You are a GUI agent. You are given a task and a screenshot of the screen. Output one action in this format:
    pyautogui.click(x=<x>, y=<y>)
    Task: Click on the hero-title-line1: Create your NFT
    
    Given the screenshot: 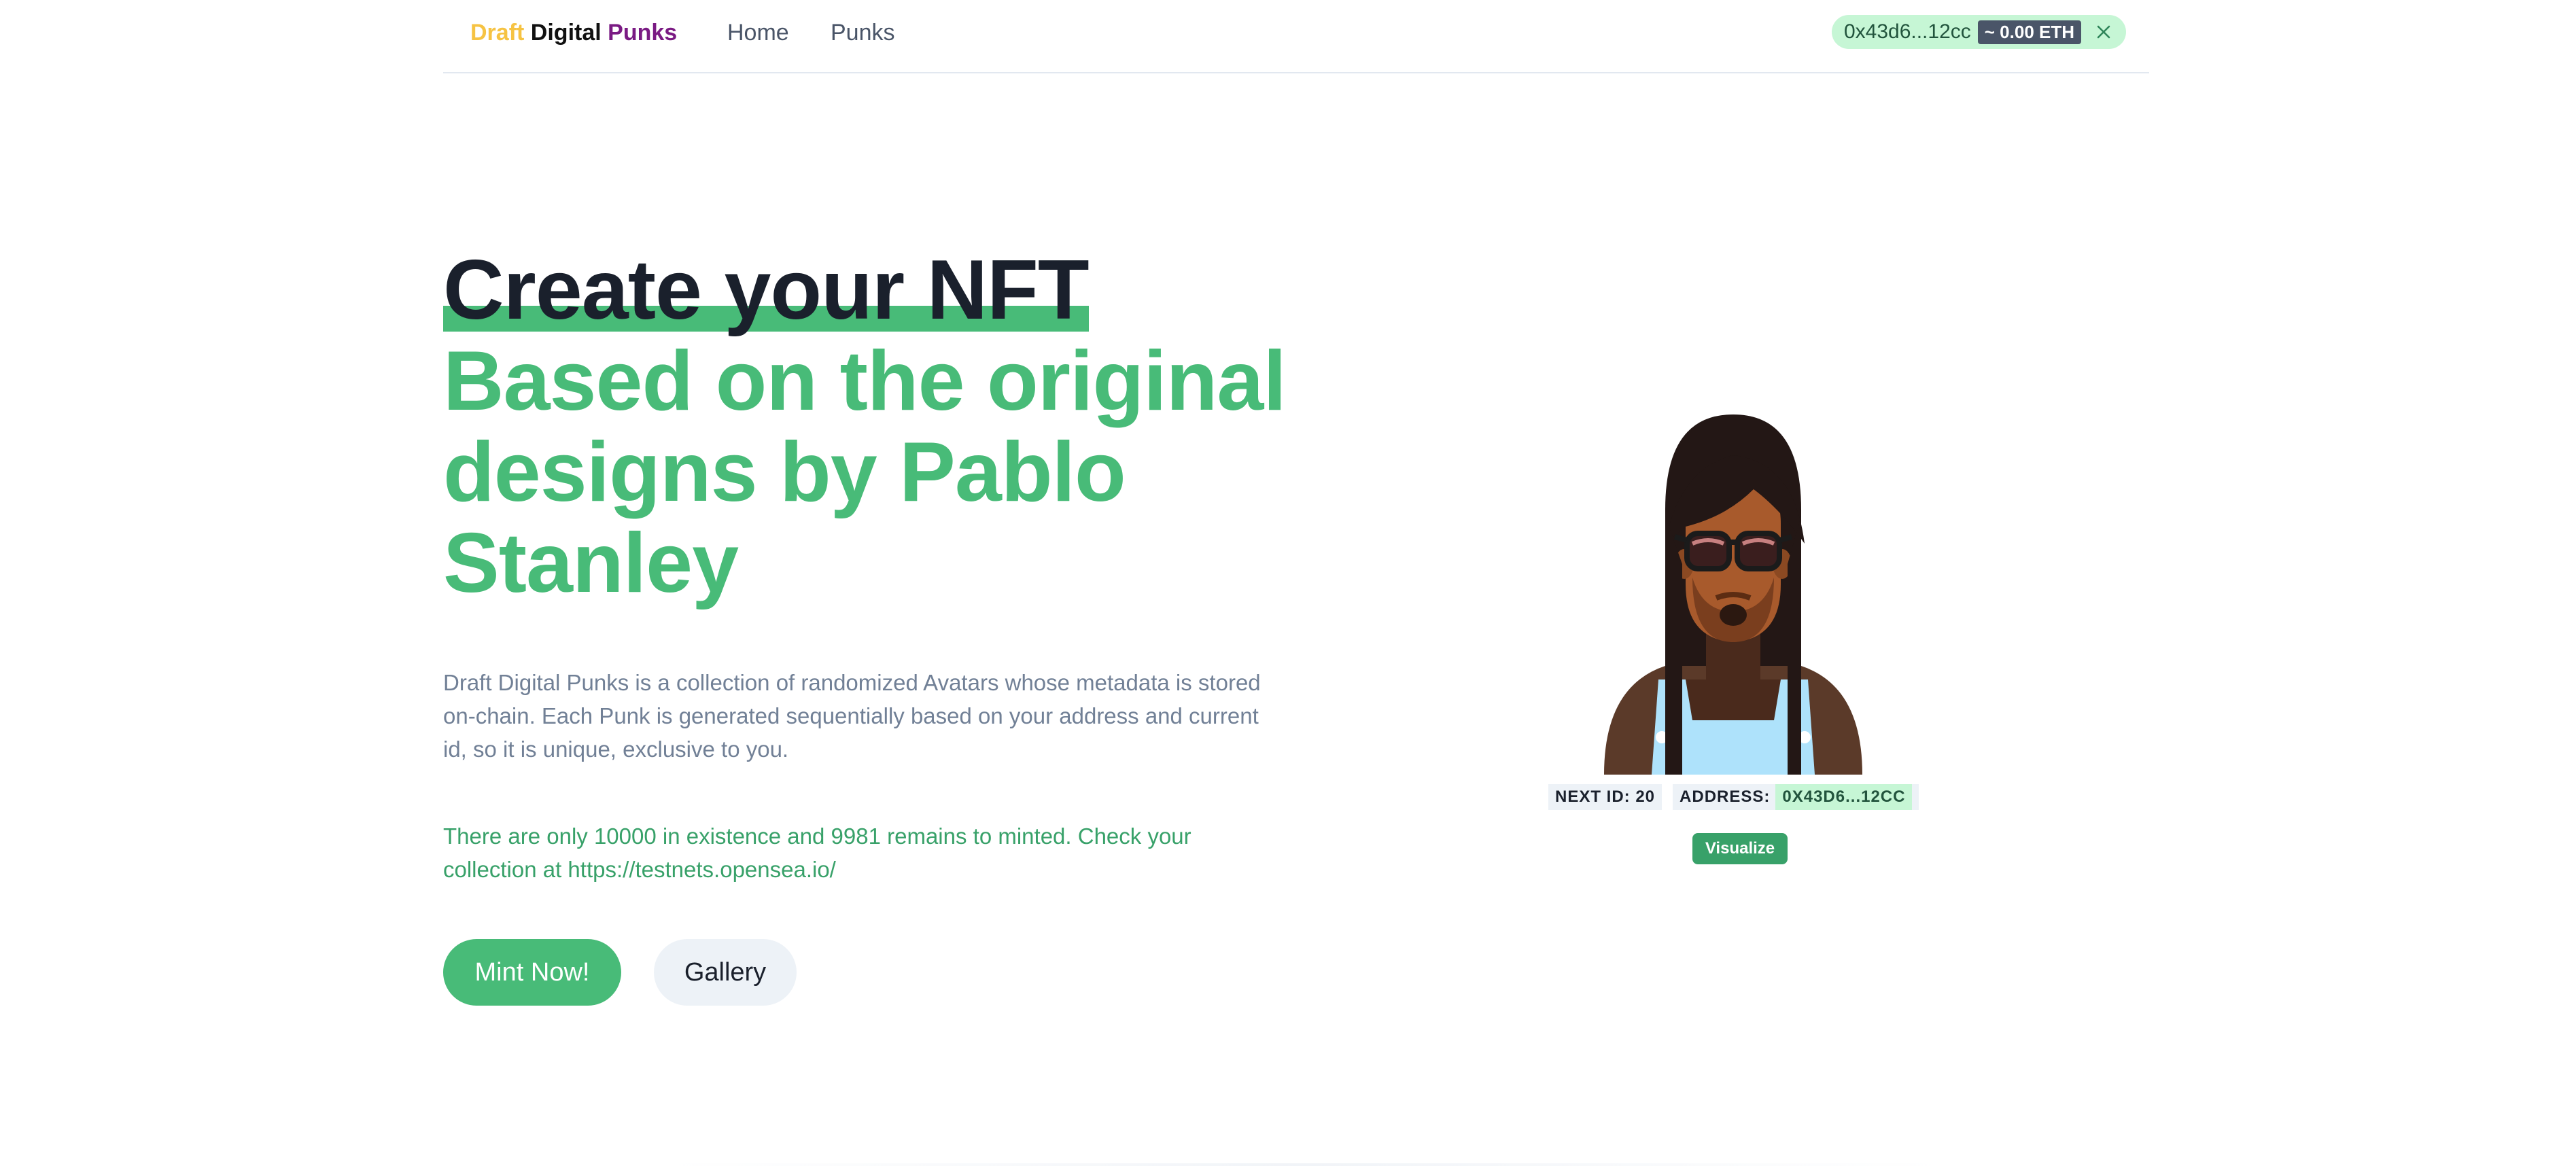 What is the action you would take?
    pyautogui.click(x=766, y=290)
    